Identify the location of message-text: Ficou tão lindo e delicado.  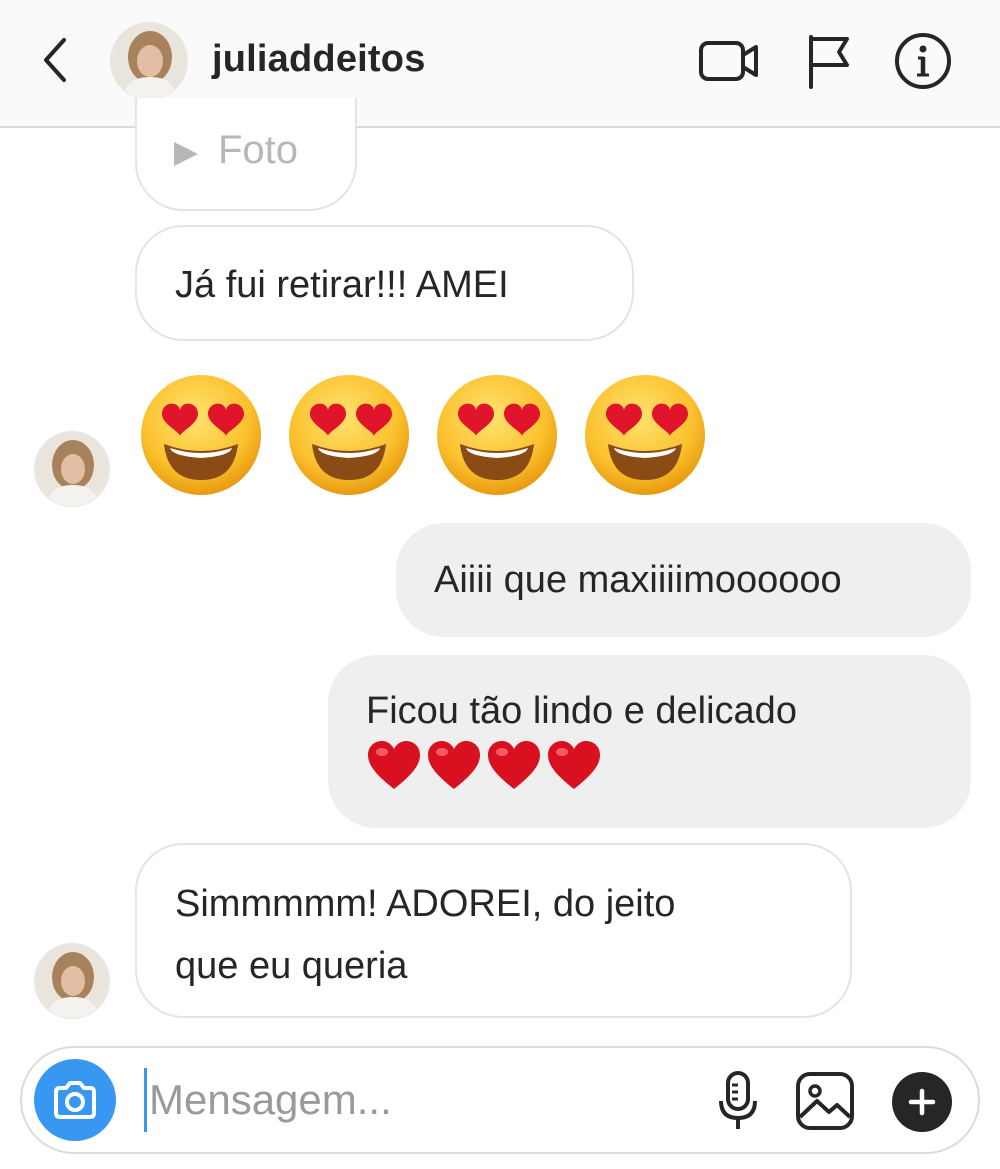
(581, 711).